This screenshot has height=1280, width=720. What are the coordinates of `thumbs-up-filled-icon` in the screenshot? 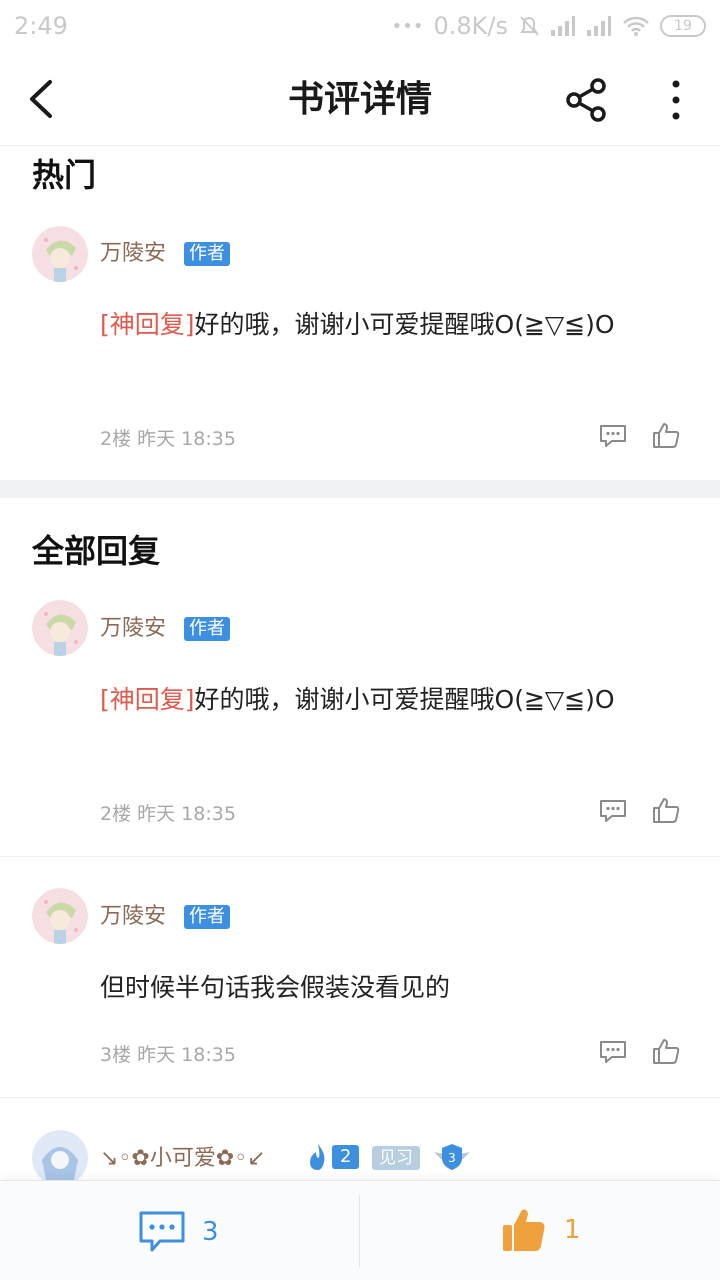 It's located at (524, 1230).